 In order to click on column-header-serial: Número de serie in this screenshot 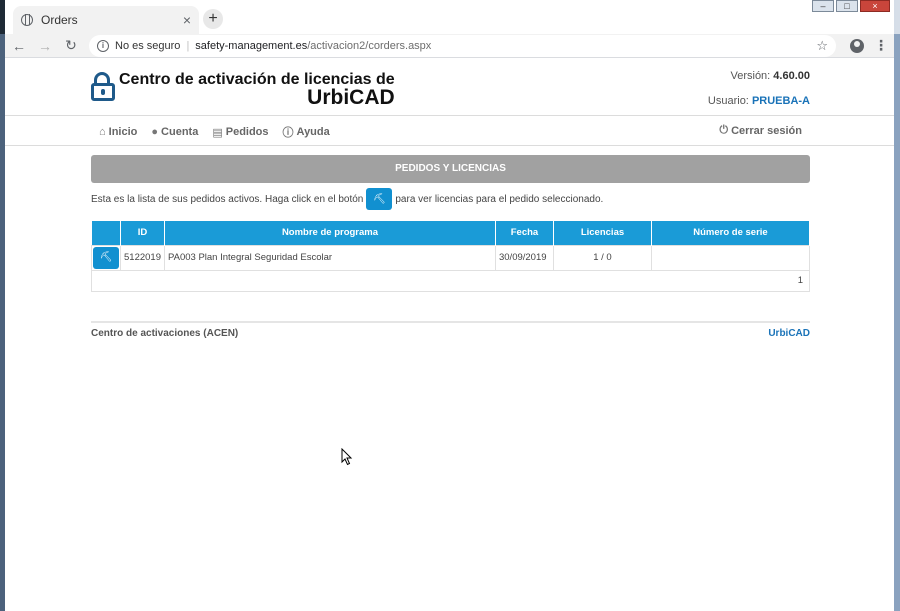, I will do `click(731, 233)`.